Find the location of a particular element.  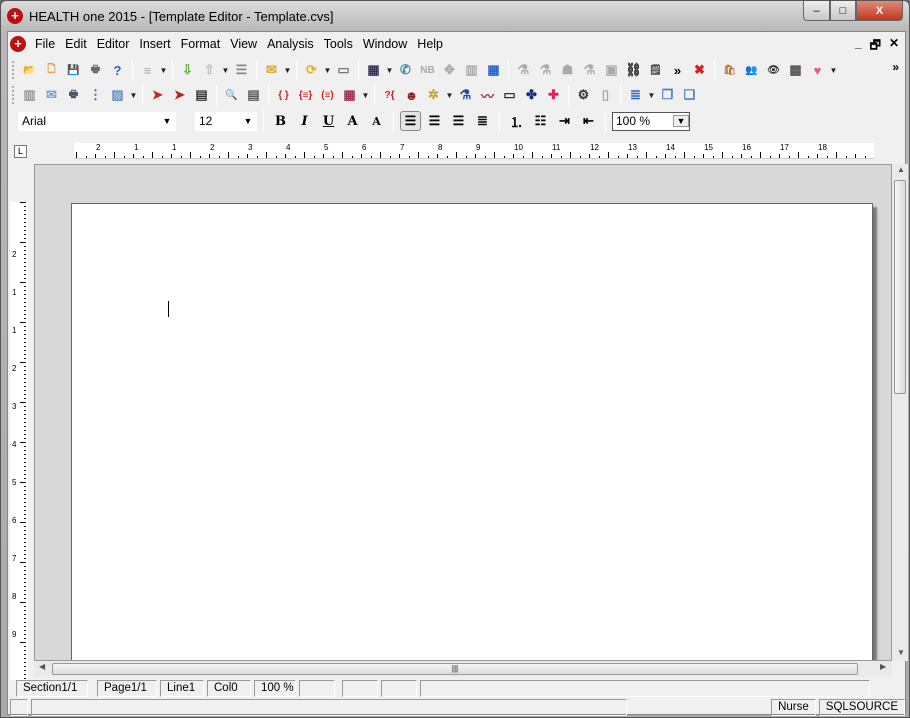

horizontal-scrollbar: ◀ ||| ▶ is located at coordinates (463, 669).